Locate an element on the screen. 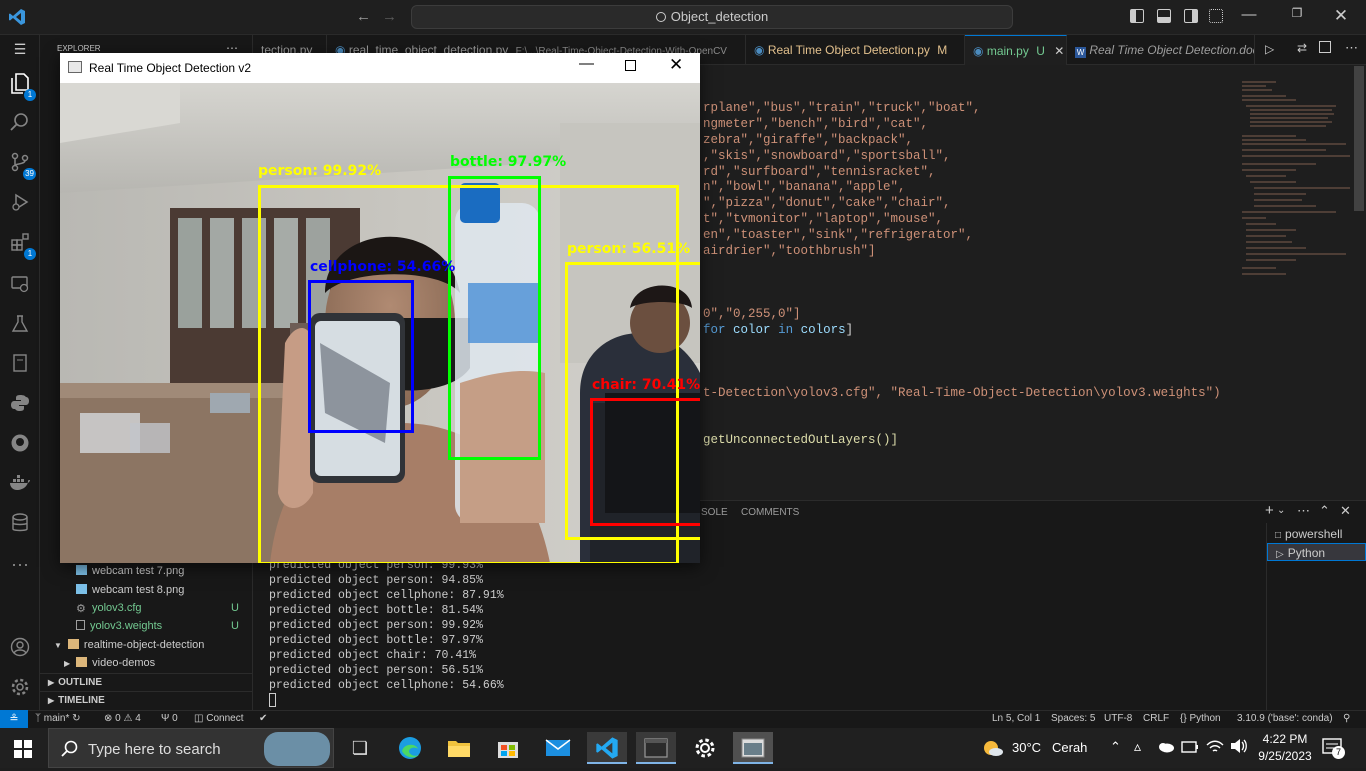 The image size is (1366, 771). timeline-section: ▶ TIMELINE is located at coordinates (146, 700).